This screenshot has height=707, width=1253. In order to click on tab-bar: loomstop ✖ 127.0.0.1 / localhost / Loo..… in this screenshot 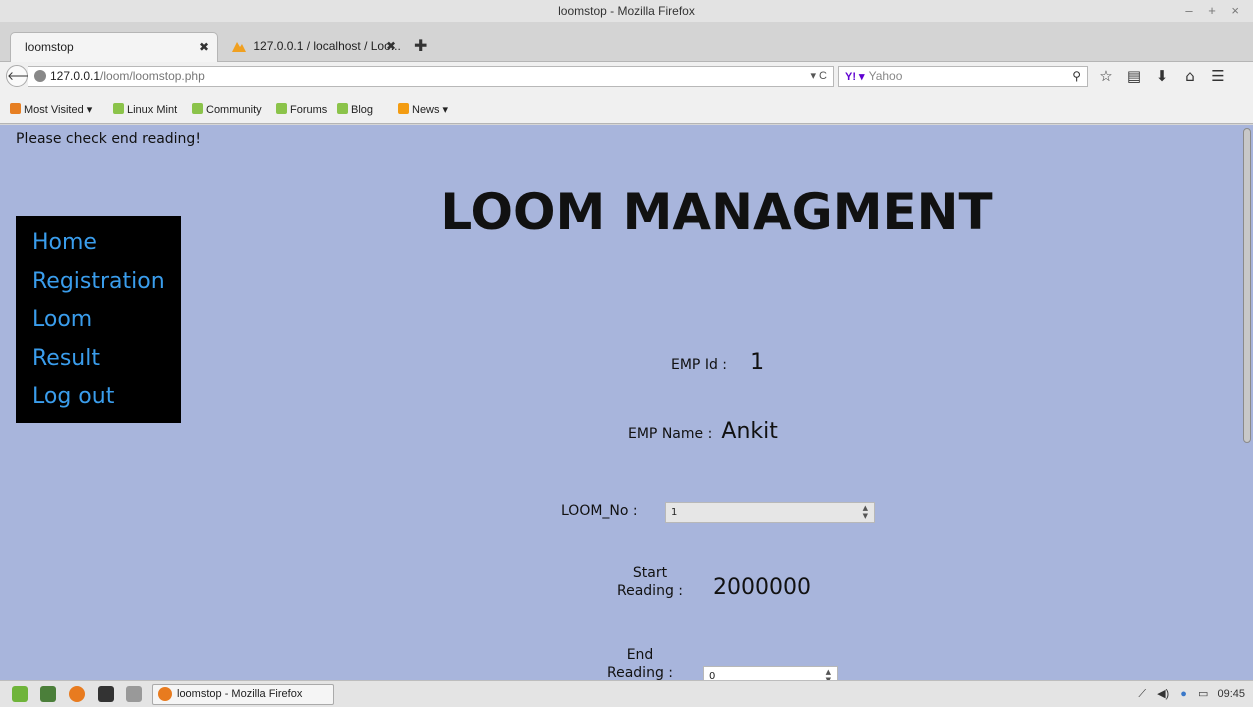, I will do `click(626, 42)`.